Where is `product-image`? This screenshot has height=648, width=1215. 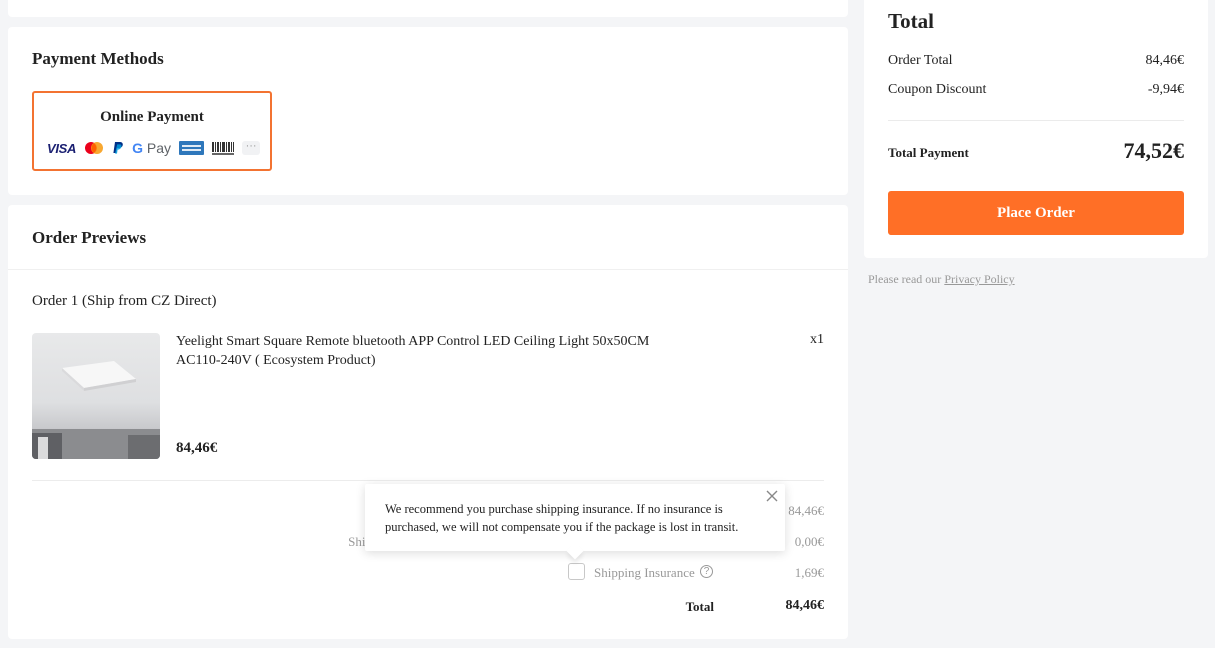
product-image is located at coordinates (96, 396).